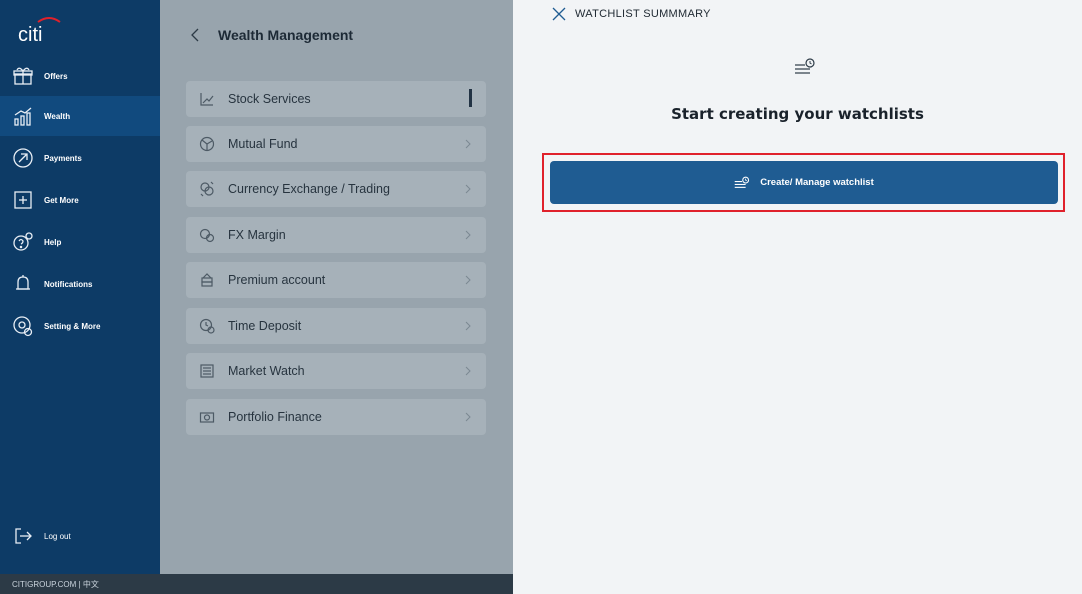  What do you see at coordinates (266, 371) in the screenshot?
I see `menu-item-label: Market Watch` at bounding box center [266, 371].